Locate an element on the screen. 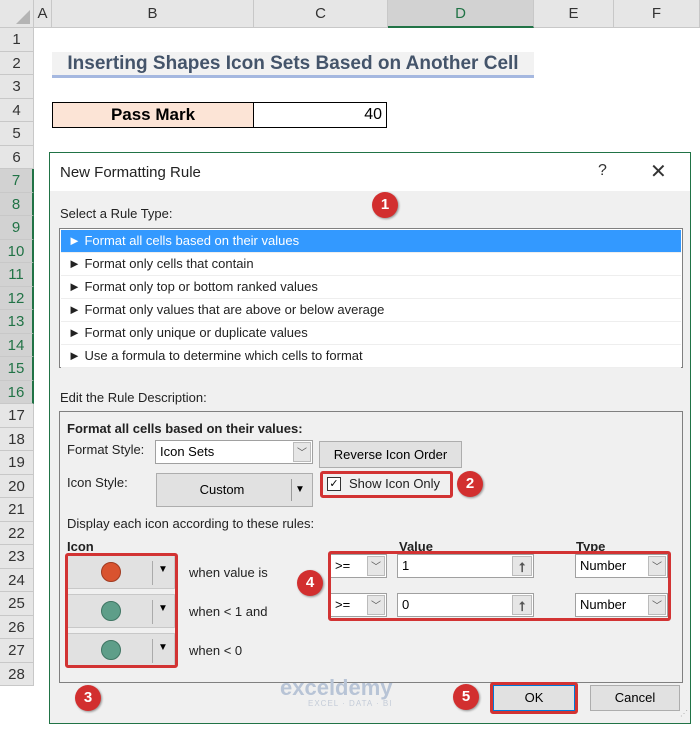 Image resolution: width=700 pixels, height=735 pixels. row-header-2: 2 is located at coordinates (17, 63).